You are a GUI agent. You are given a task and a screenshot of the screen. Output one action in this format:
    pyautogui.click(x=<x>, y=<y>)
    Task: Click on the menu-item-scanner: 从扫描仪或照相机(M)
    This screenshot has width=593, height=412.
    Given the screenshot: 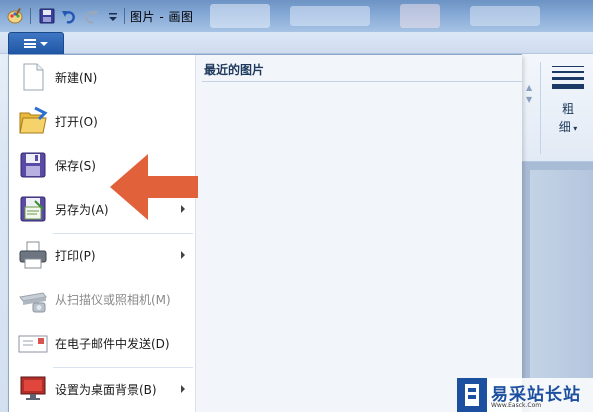 What is the action you would take?
    pyautogui.click(x=102, y=299)
    